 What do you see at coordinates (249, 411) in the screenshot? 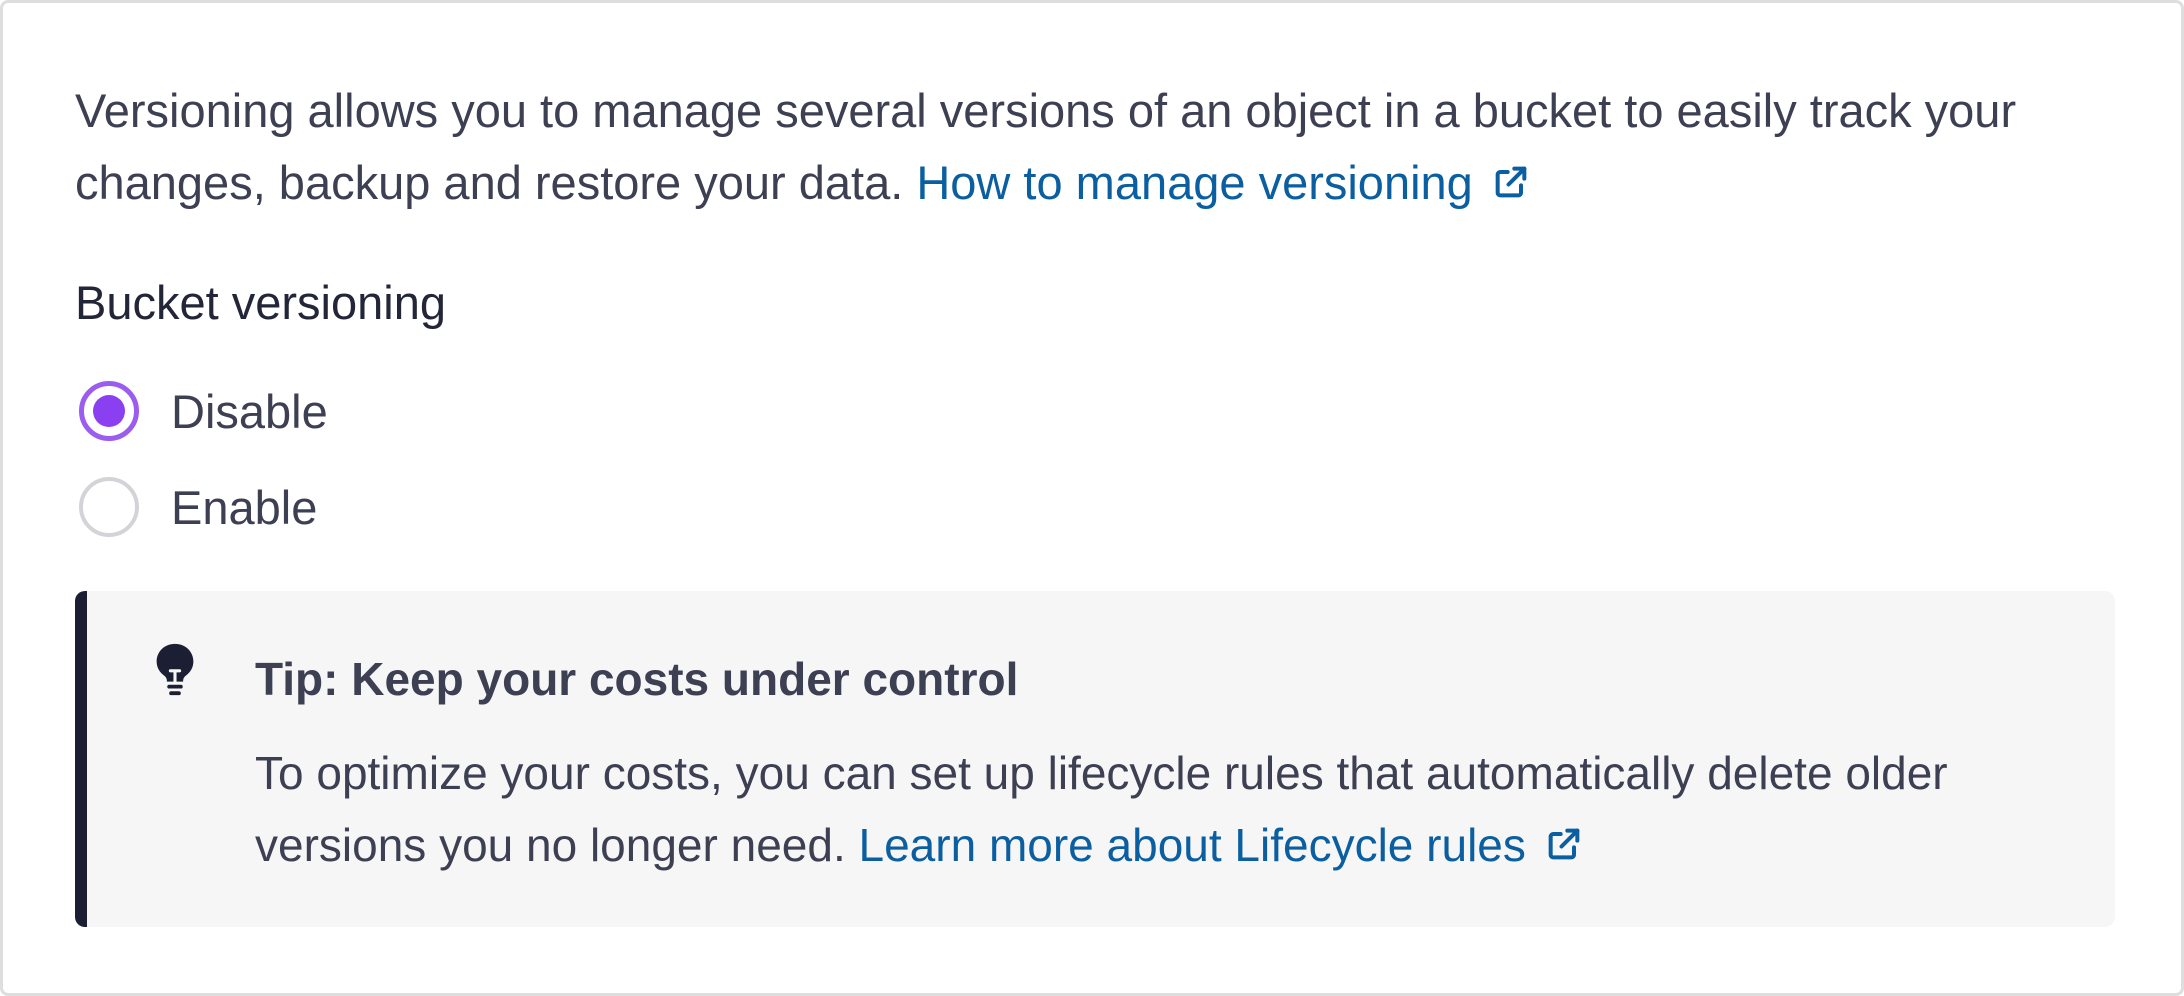
I see `disable-radio-label: Disable` at bounding box center [249, 411].